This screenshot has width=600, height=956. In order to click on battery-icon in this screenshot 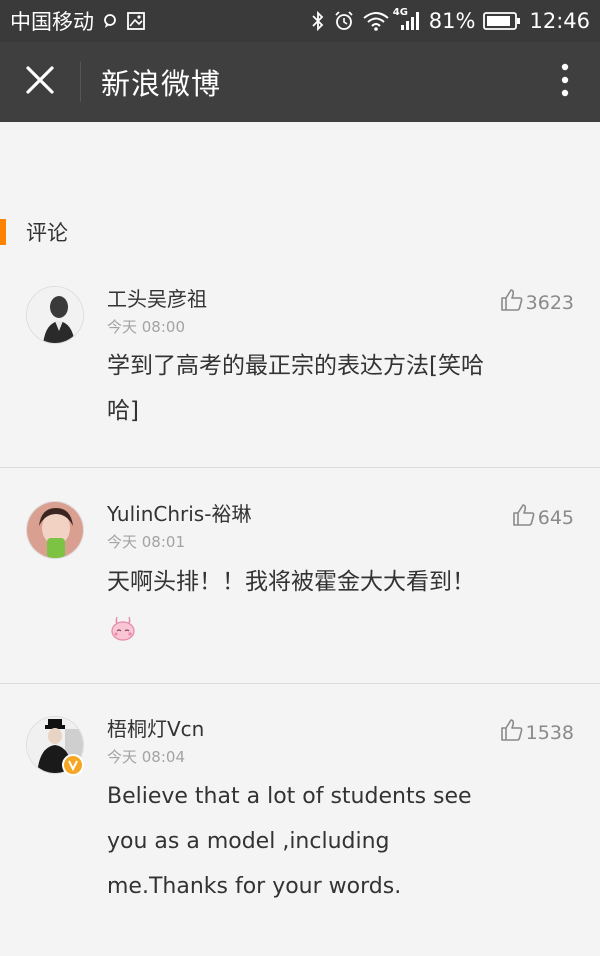, I will do `click(502, 21)`.